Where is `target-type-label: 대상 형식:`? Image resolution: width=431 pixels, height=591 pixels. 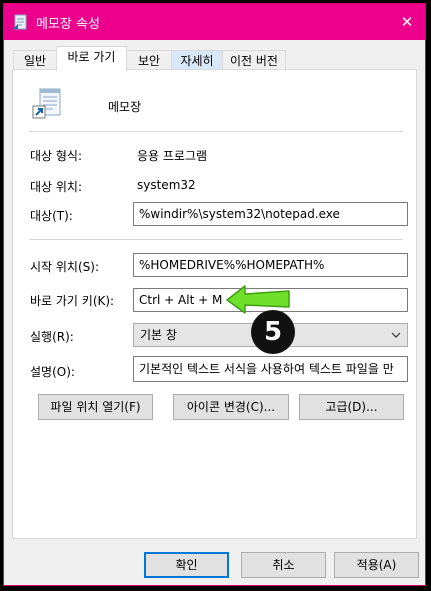 target-type-label: 대상 형식: is located at coordinates (56, 156).